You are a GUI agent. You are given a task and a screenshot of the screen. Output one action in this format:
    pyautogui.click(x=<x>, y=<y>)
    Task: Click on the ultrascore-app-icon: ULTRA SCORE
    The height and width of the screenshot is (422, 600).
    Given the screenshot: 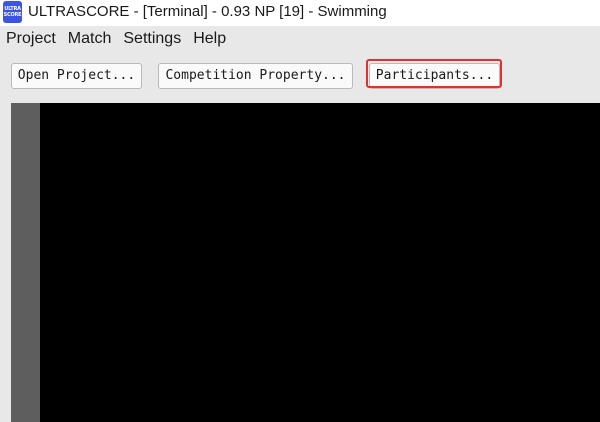 What is the action you would take?
    pyautogui.click(x=12, y=12)
    